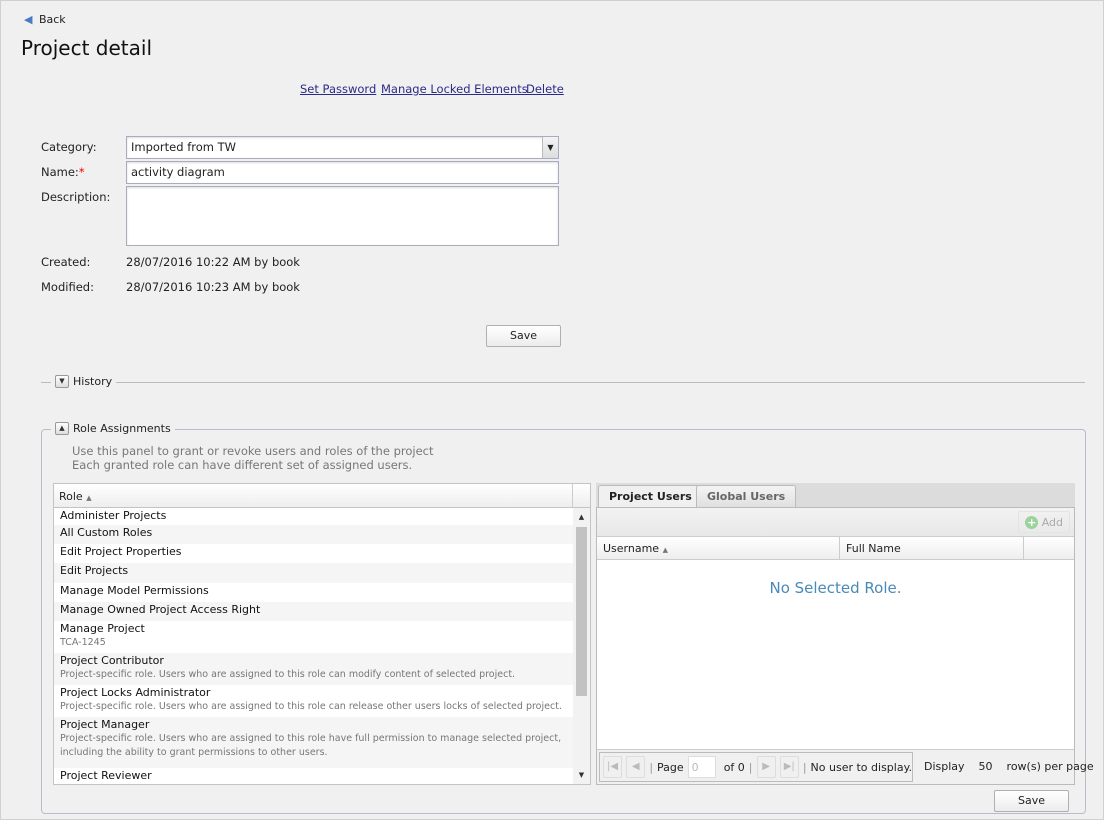 This screenshot has width=1104, height=820. I want to click on users-toolbar: + Add, so click(835, 522).